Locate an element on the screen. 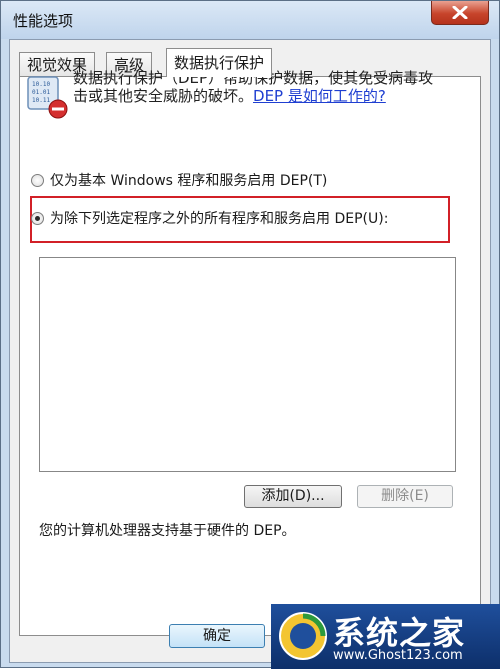 Image resolution: width=500 pixels, height=669 pixels. watermark-banner: 系统之家 www.Ghost123.com is located at coordinates (385, 636).